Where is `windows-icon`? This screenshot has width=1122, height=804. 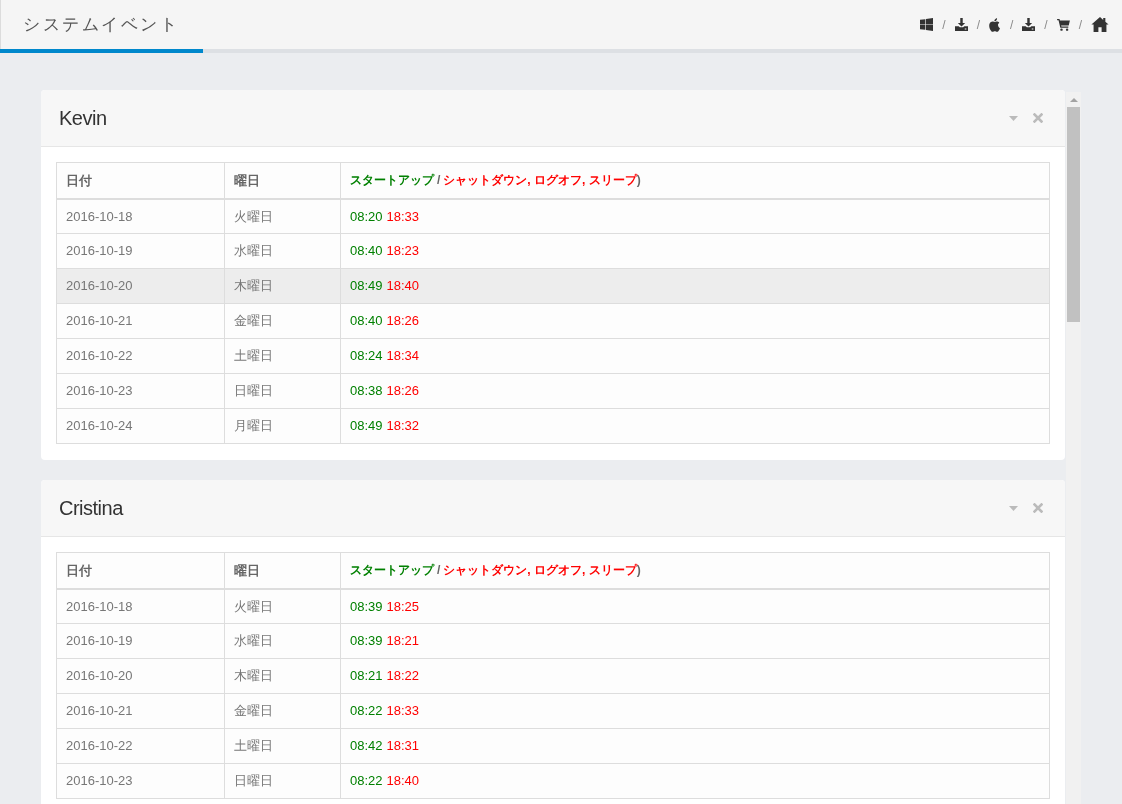 windows-icon is located at coordinates (927, 24).